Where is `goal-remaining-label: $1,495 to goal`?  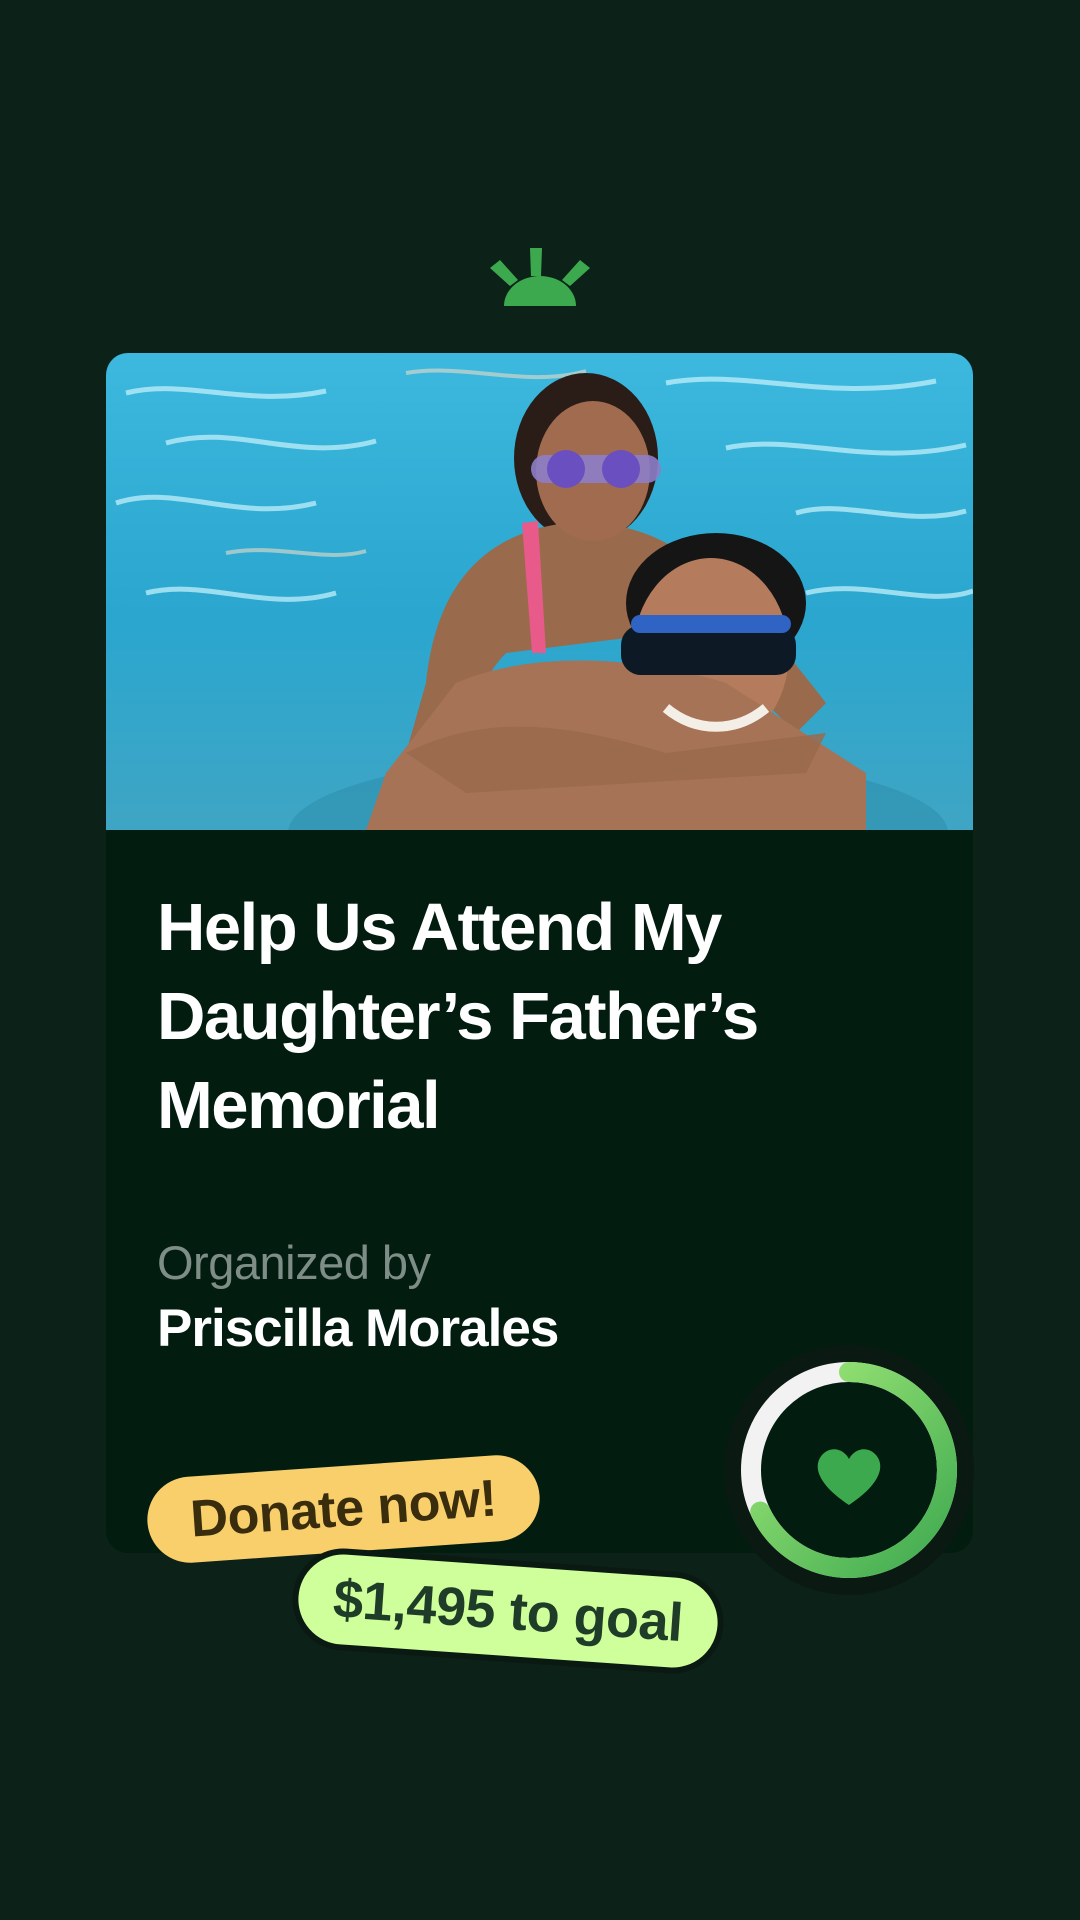
goal-remaining-label: $1,495 to goal is located at coordinates (508, 1611).